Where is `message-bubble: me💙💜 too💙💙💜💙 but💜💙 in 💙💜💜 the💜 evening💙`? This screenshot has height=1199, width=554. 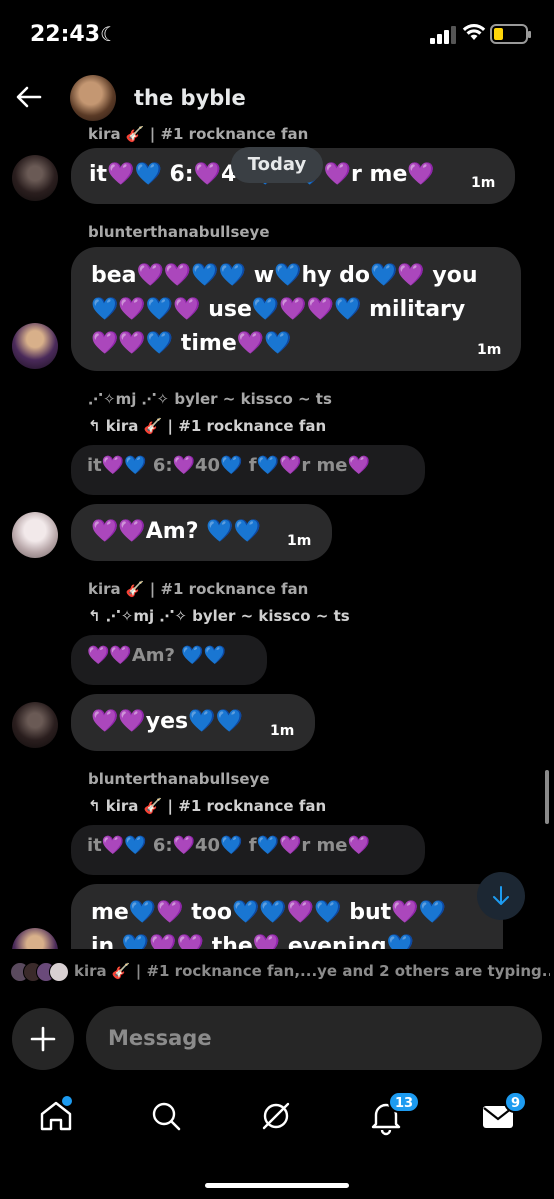
message-bubble: me💙💜 too💙💙💜💙 but💜💙 in 💙💜💜 the💜 evening💙 is located at coordinates (287, 916).